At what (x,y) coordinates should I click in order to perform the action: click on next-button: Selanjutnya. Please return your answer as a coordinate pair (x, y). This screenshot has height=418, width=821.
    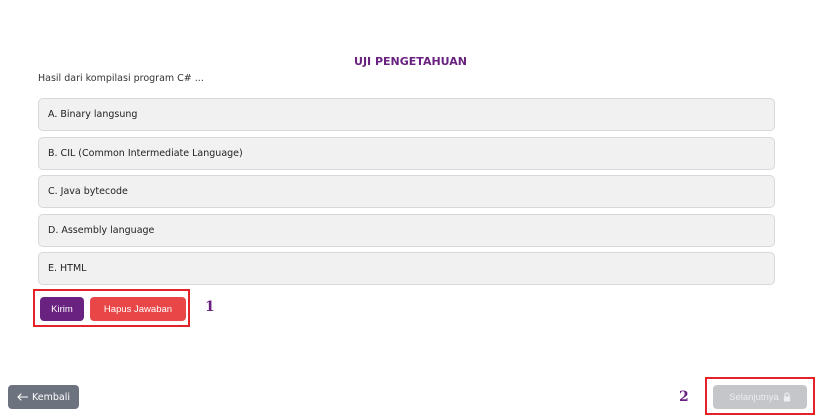
    Looking at the image, I should click on (760, 397).